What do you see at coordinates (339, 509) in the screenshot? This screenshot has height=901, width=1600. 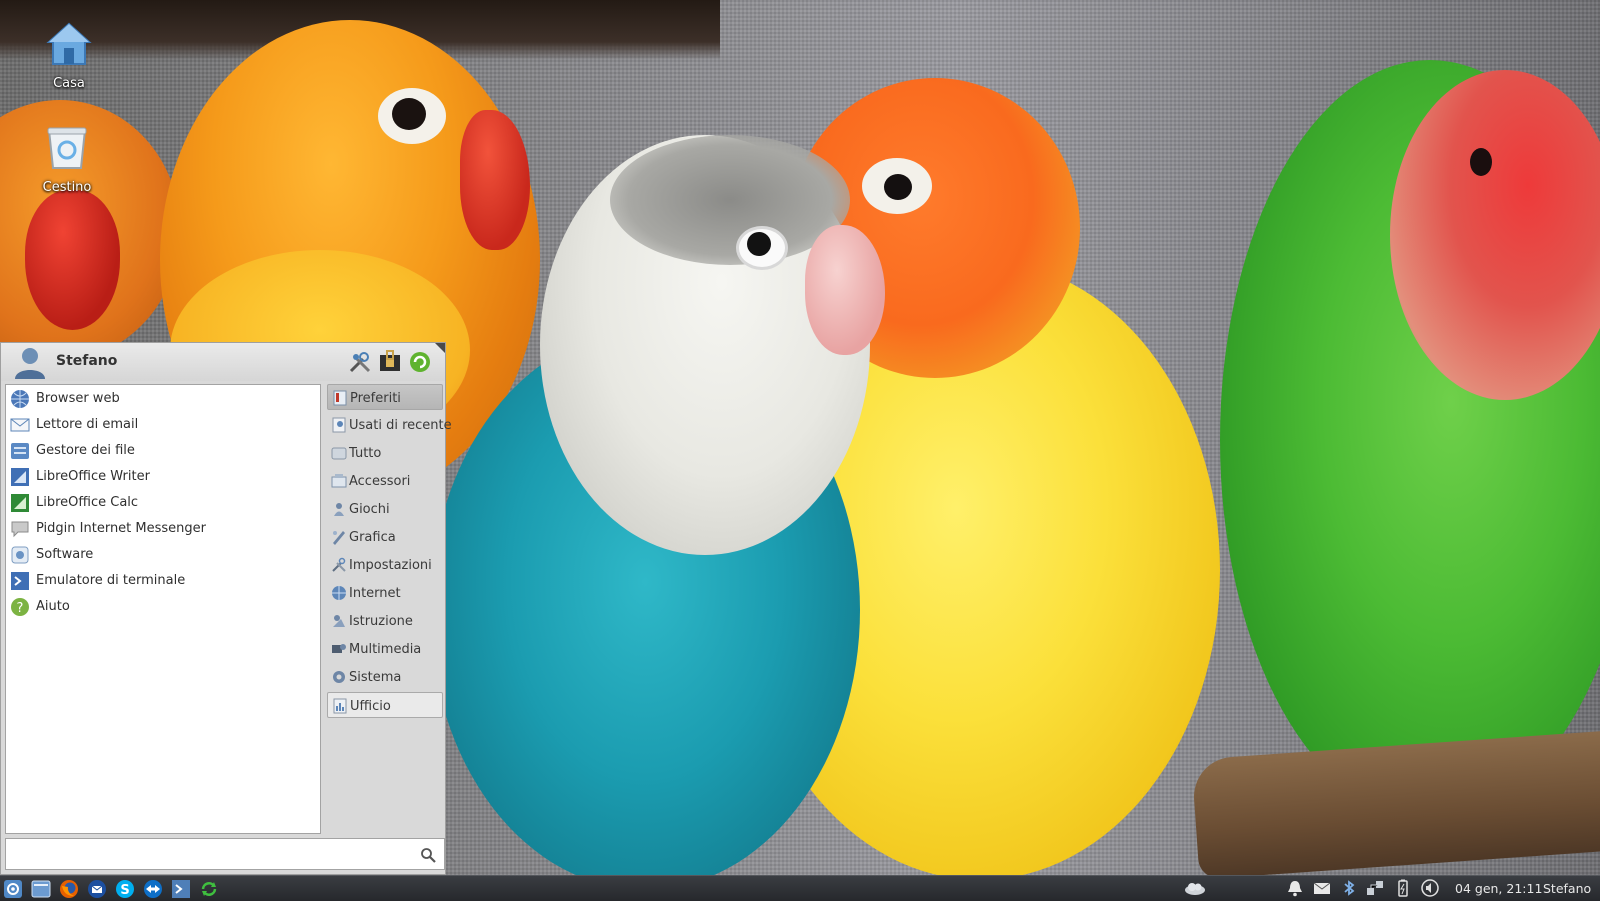 I see `games-icon` at bounding box center [339, 509].